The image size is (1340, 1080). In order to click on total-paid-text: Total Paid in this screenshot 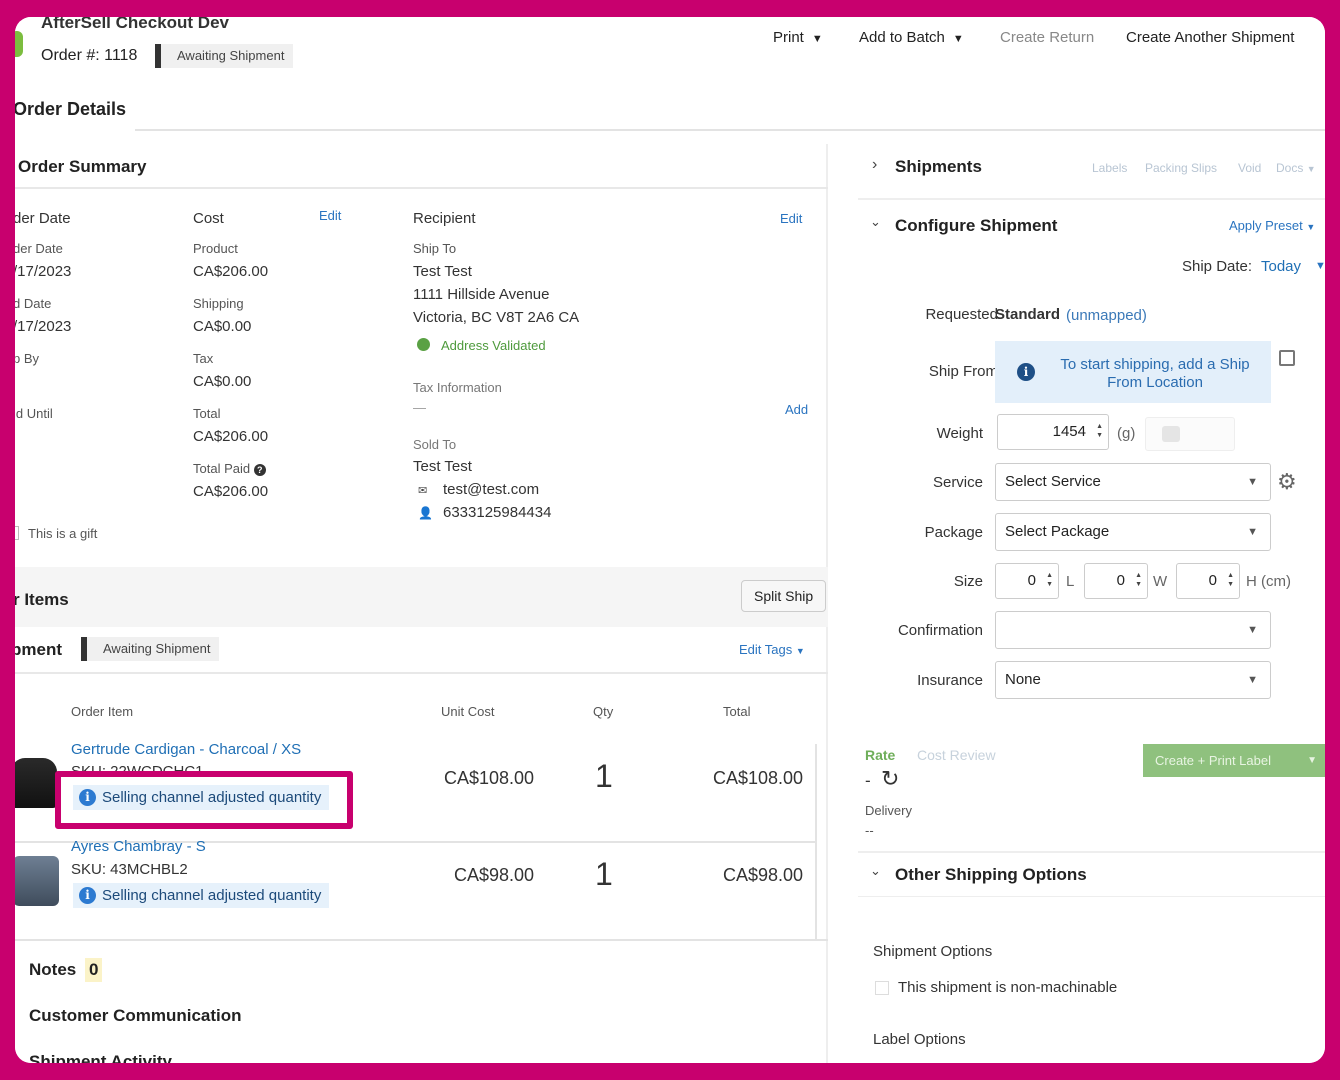, I will do `click(222, 468)`.